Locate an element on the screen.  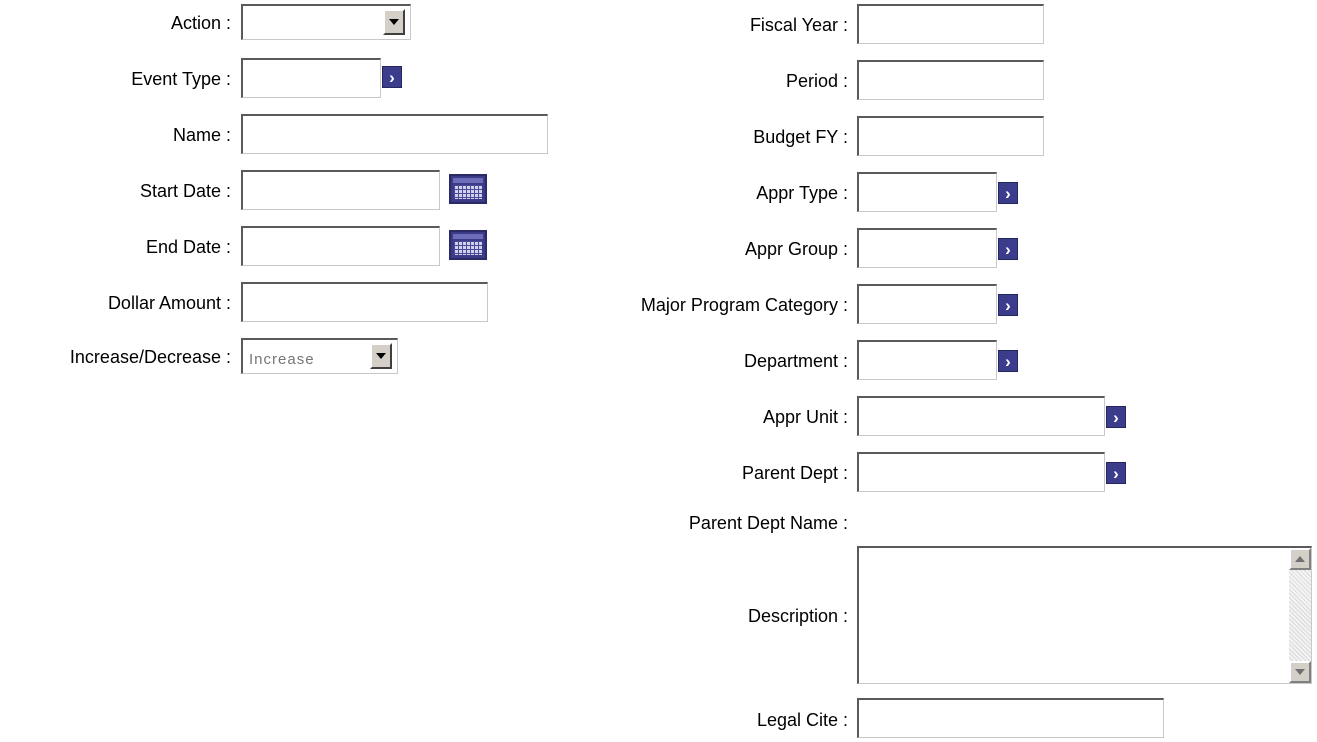
name-input is located at coordinates (394, 134).